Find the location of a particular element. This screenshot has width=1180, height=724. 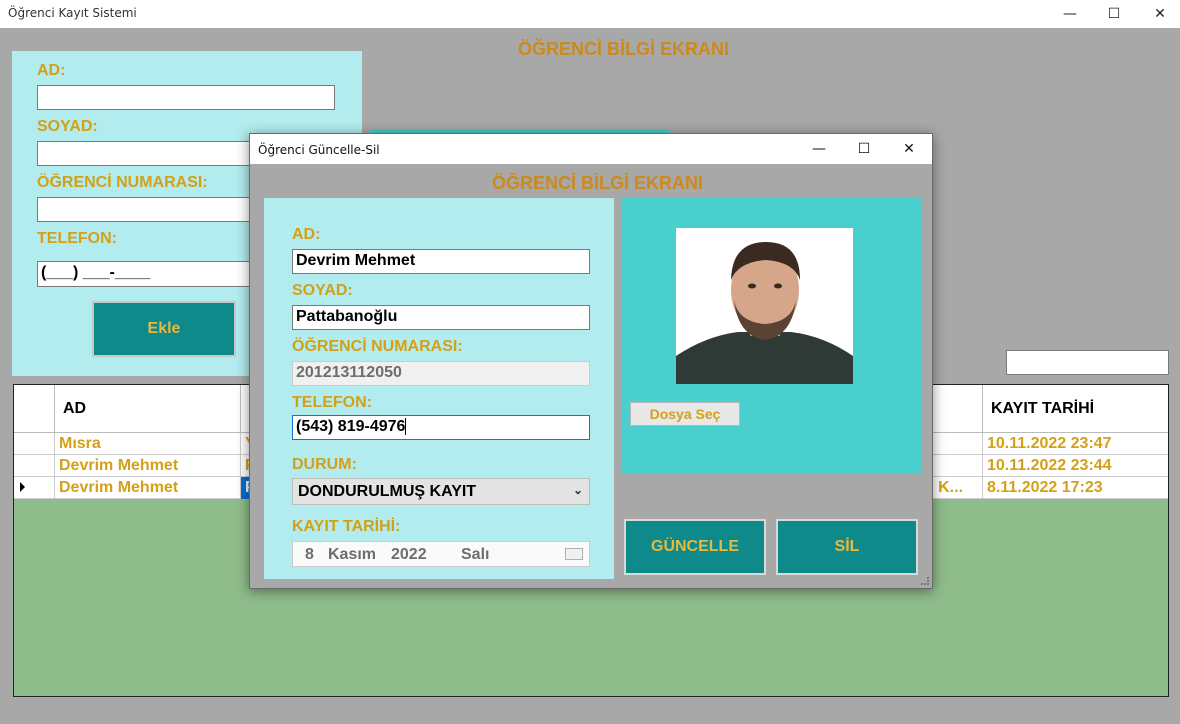

dosya-sec-button: Dosya Seç is located at coordinates (685, 414).